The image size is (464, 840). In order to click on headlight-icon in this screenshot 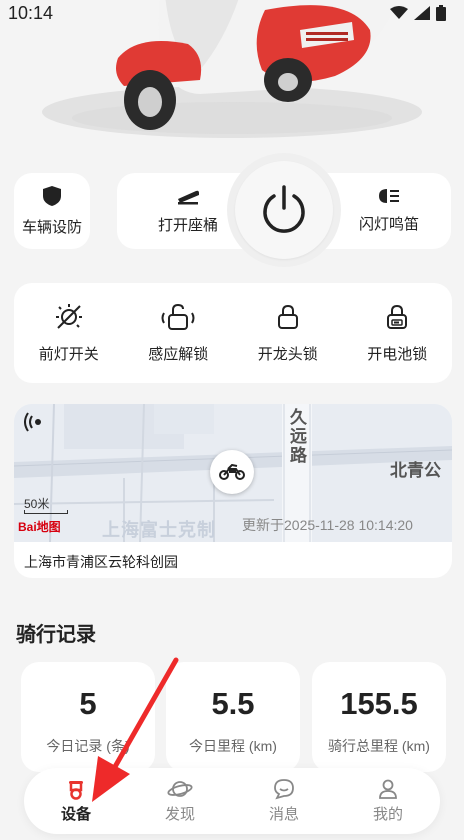, I will do `click(389, 196)`.